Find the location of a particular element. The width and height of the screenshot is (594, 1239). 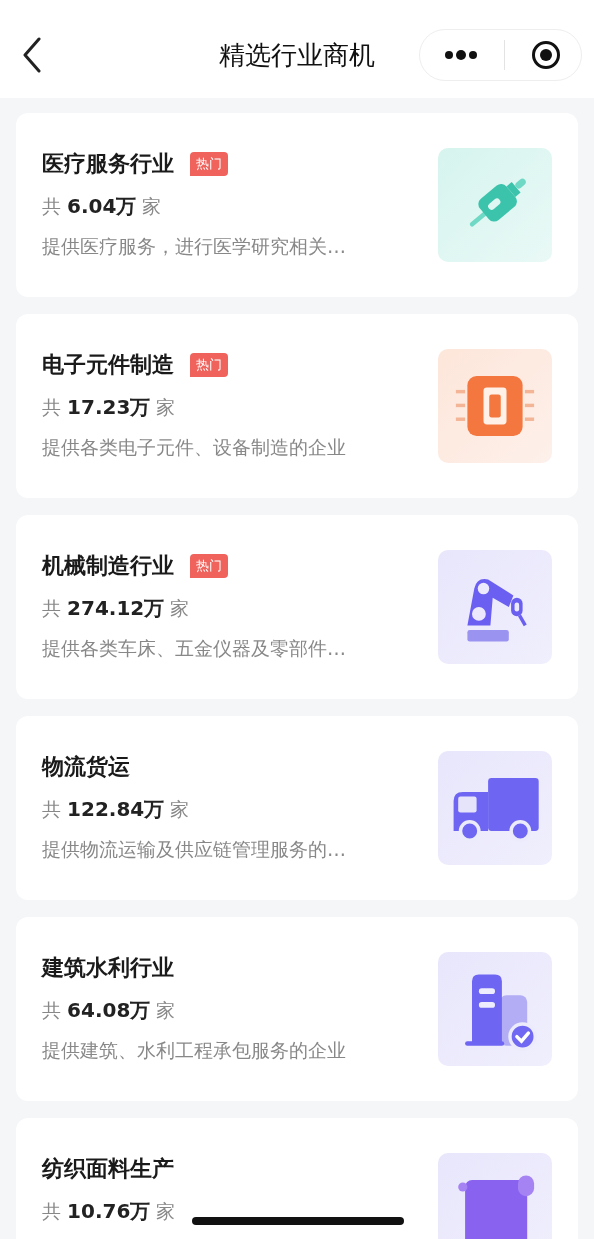

industry-name: 纺织面料生产 is located at coordinates (108, 1169).